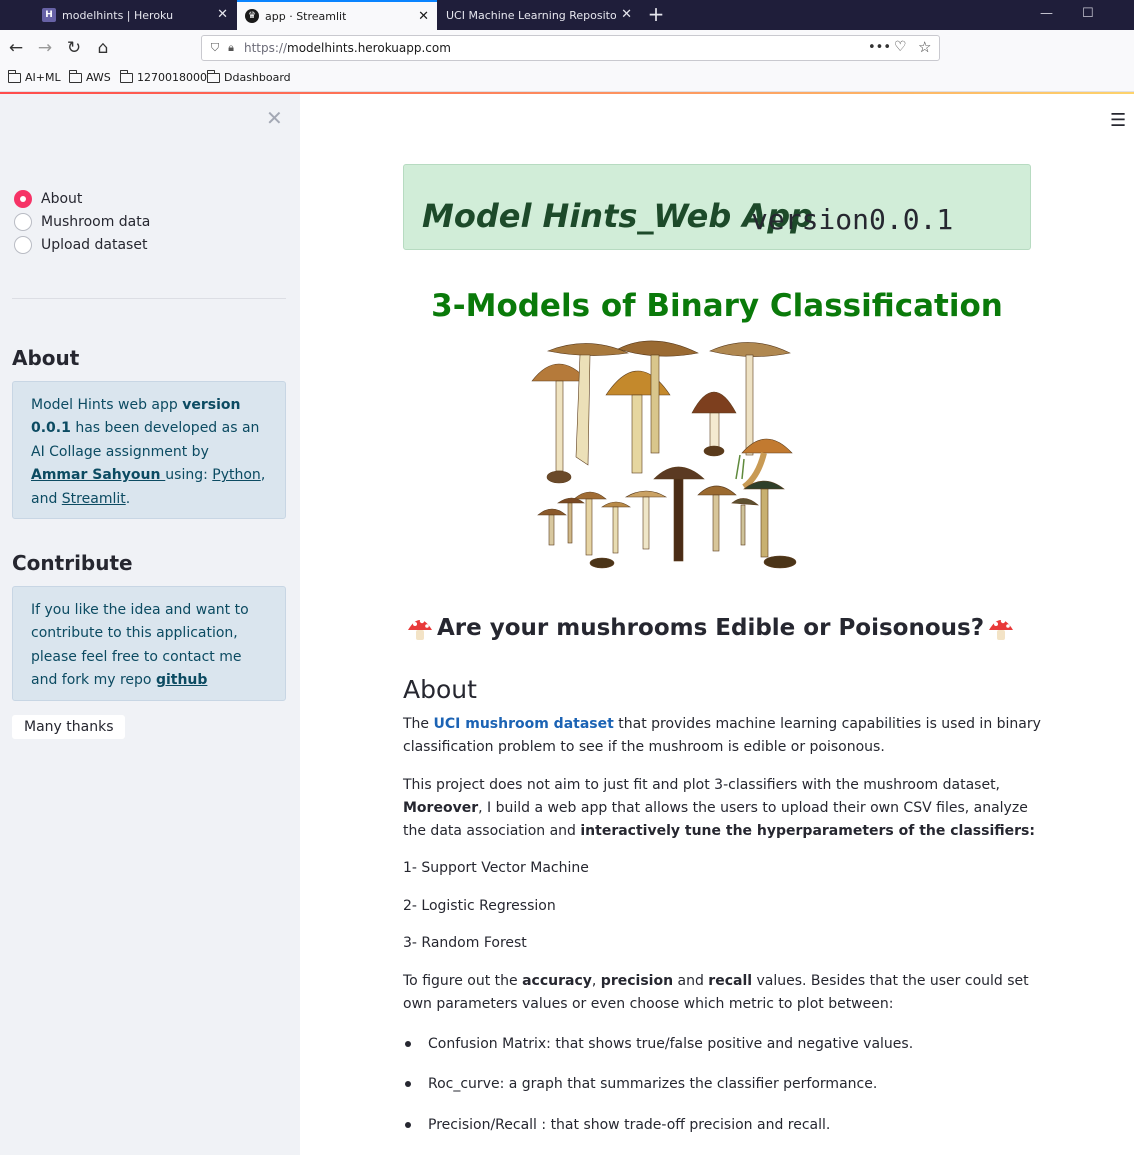 This screenshot has width=1134, height=1155. What do you see at coordinates (274, 118) in the screenshot?
I see `close-sidebar-icon: ✕` at bounding box center [274, 118].